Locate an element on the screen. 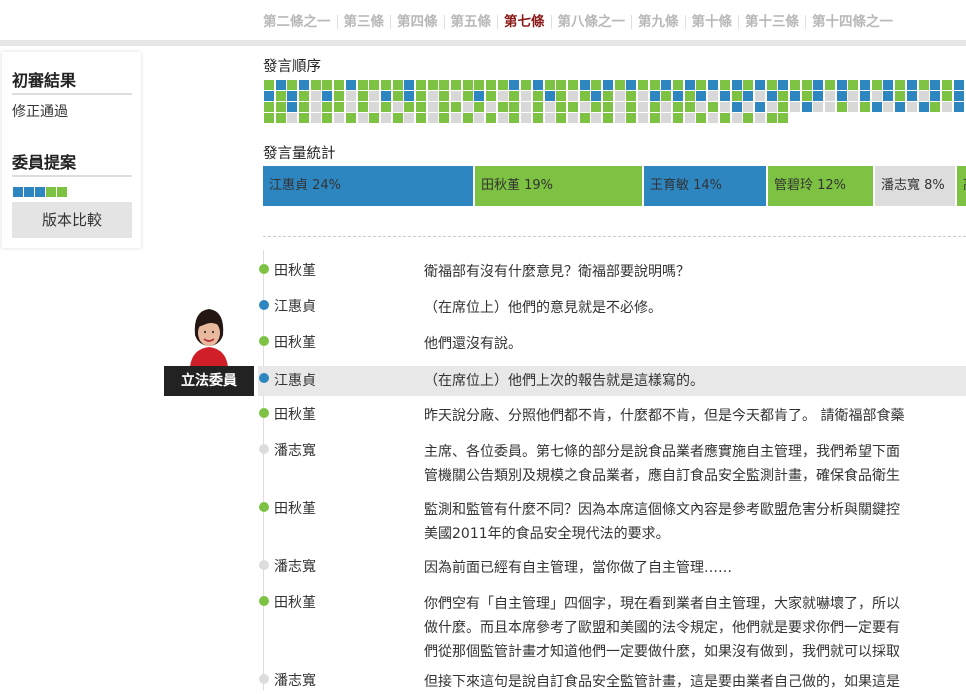  legislator-avatar is located at coordinates (209, 336).